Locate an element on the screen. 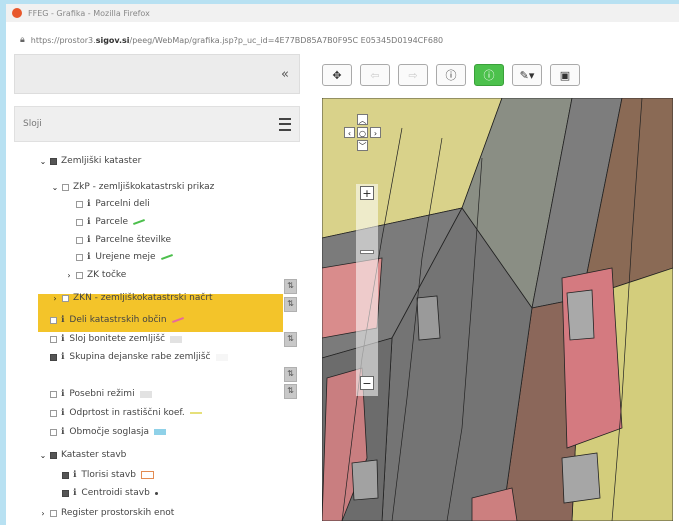  screenshot-button: ▣ is located at coordinates (565, 75).